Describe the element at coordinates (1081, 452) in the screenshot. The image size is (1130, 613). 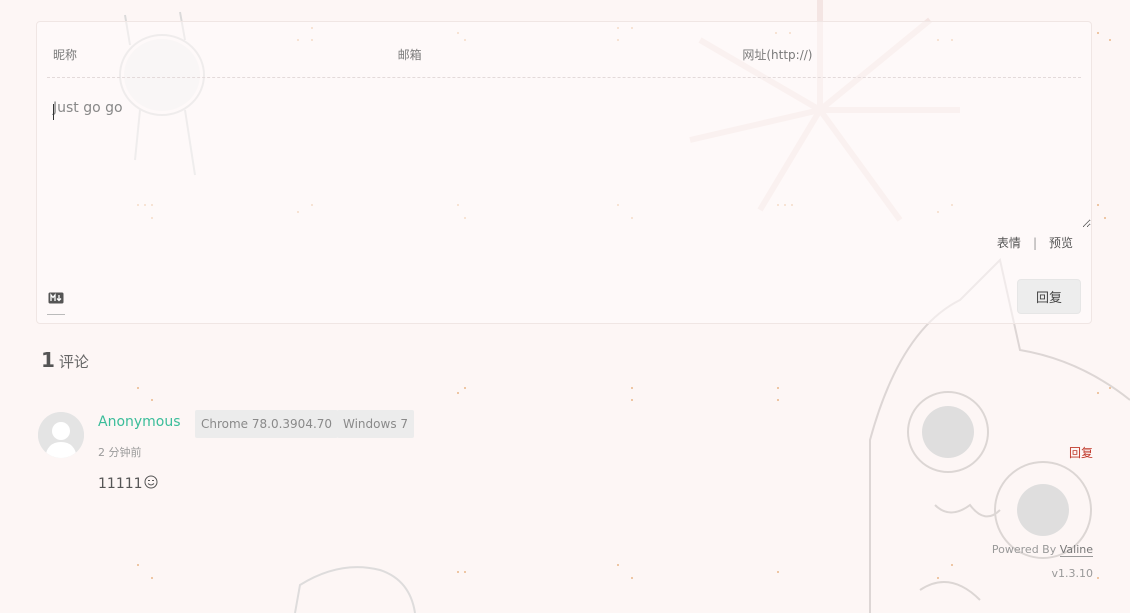
I see `reply-link: 回复` at that location.